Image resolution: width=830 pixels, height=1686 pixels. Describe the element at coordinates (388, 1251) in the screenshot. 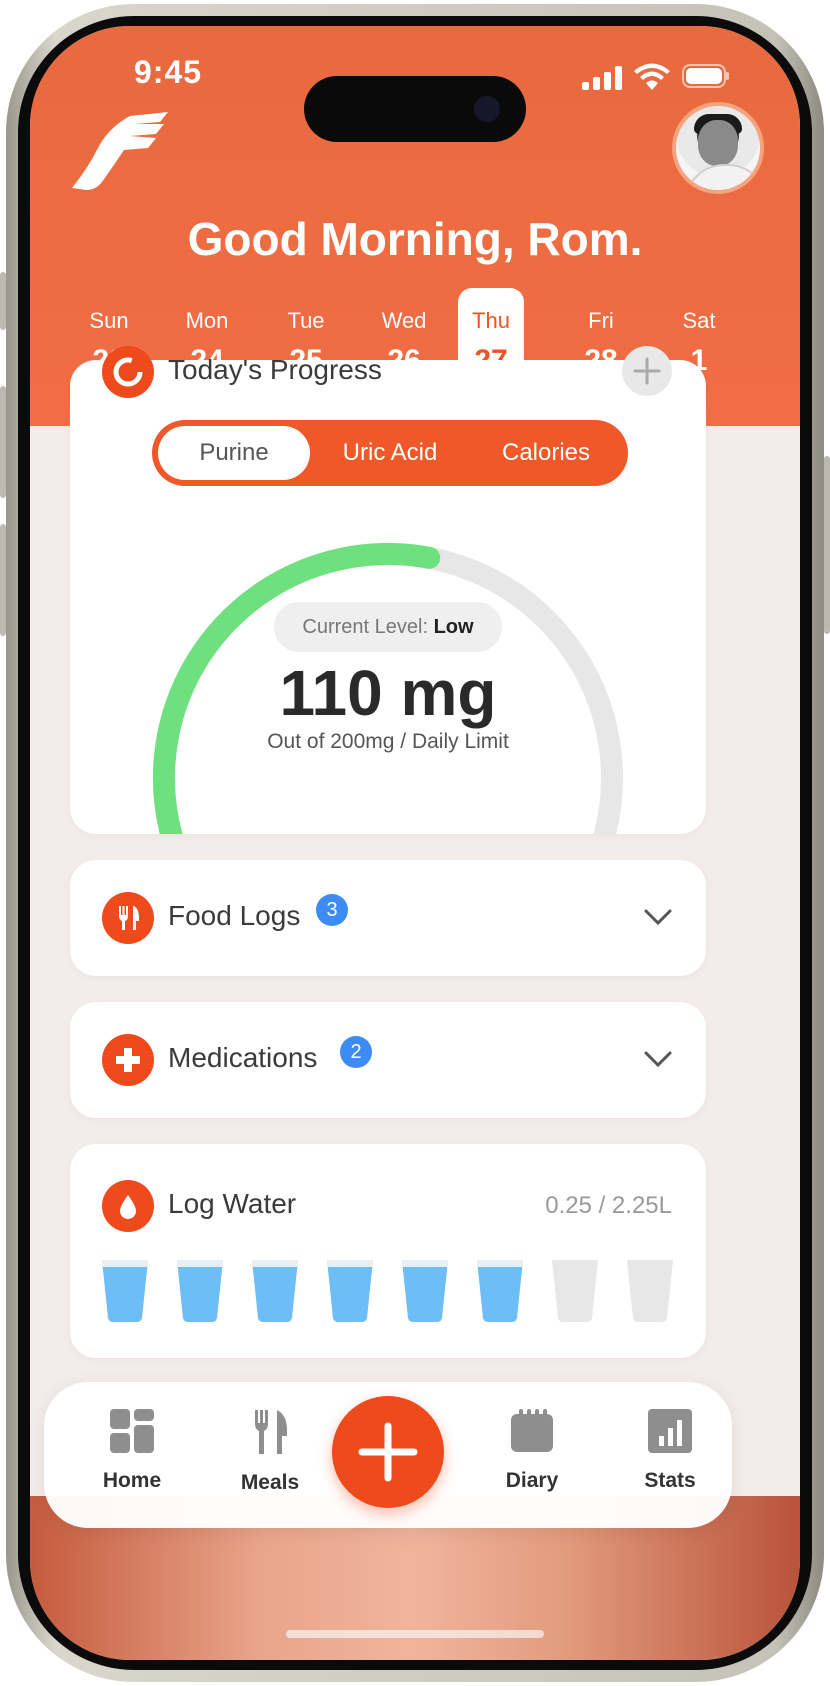

I see `log-water-card: Log Water 0.25 / 2.25L` at that location.